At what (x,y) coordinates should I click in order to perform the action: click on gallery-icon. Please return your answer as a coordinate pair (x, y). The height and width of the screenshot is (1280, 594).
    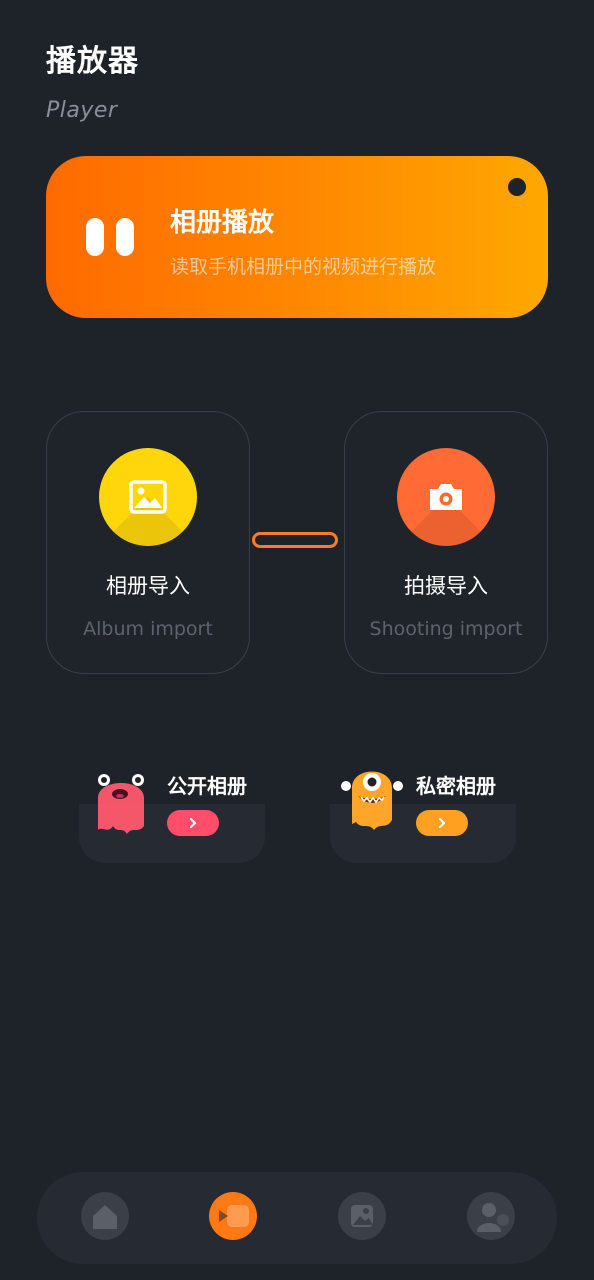
    Looking at the image, I should click on (362, 1216).